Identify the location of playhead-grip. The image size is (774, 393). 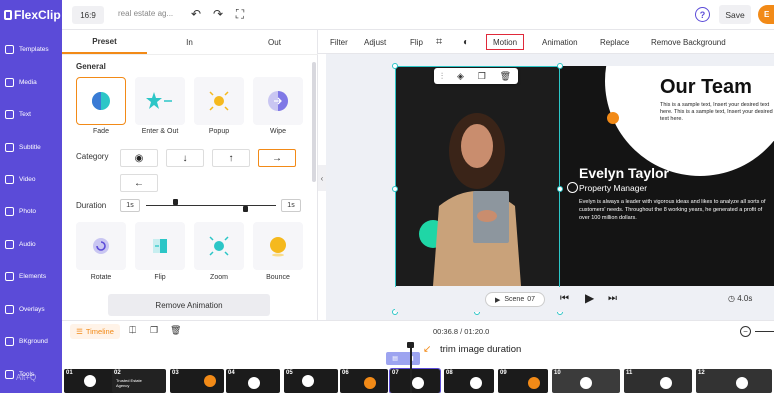
(410, 345).